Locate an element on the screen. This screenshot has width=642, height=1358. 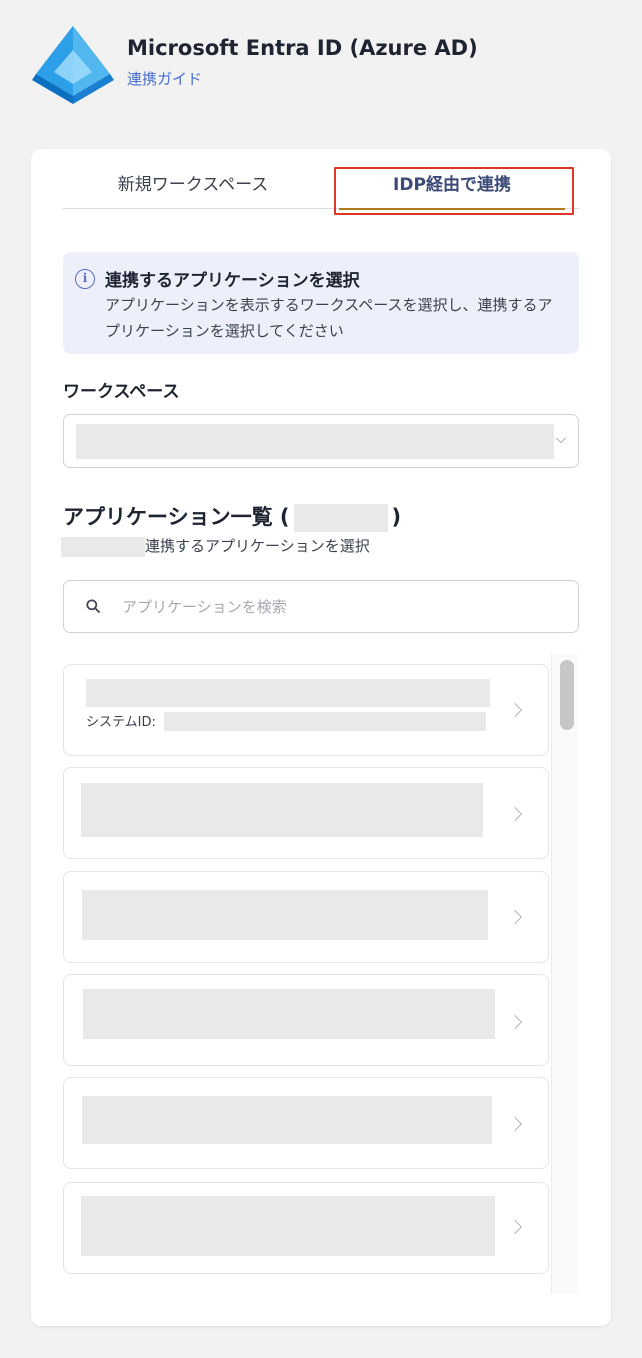
redacted-count is located at coordinates (340, 518).